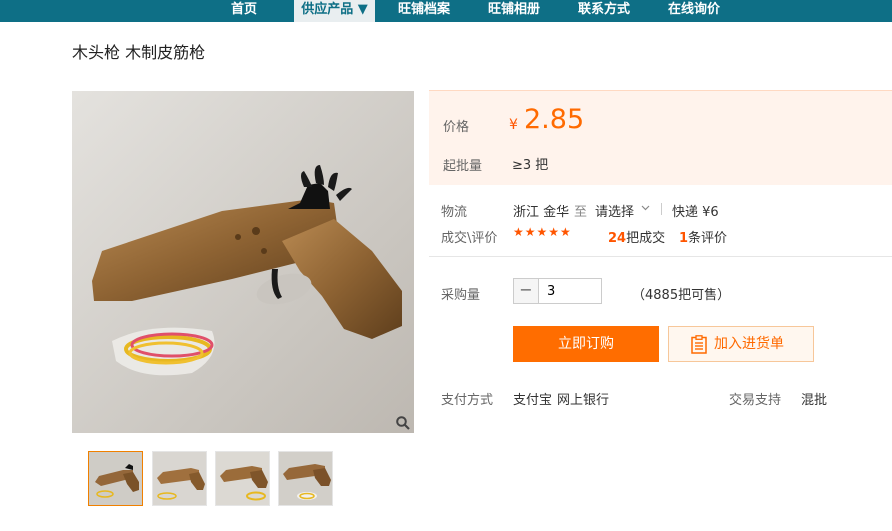 The width and height of the screenshot is (892, 531). I want to click on chevron-down-icon, so click(645, 208).